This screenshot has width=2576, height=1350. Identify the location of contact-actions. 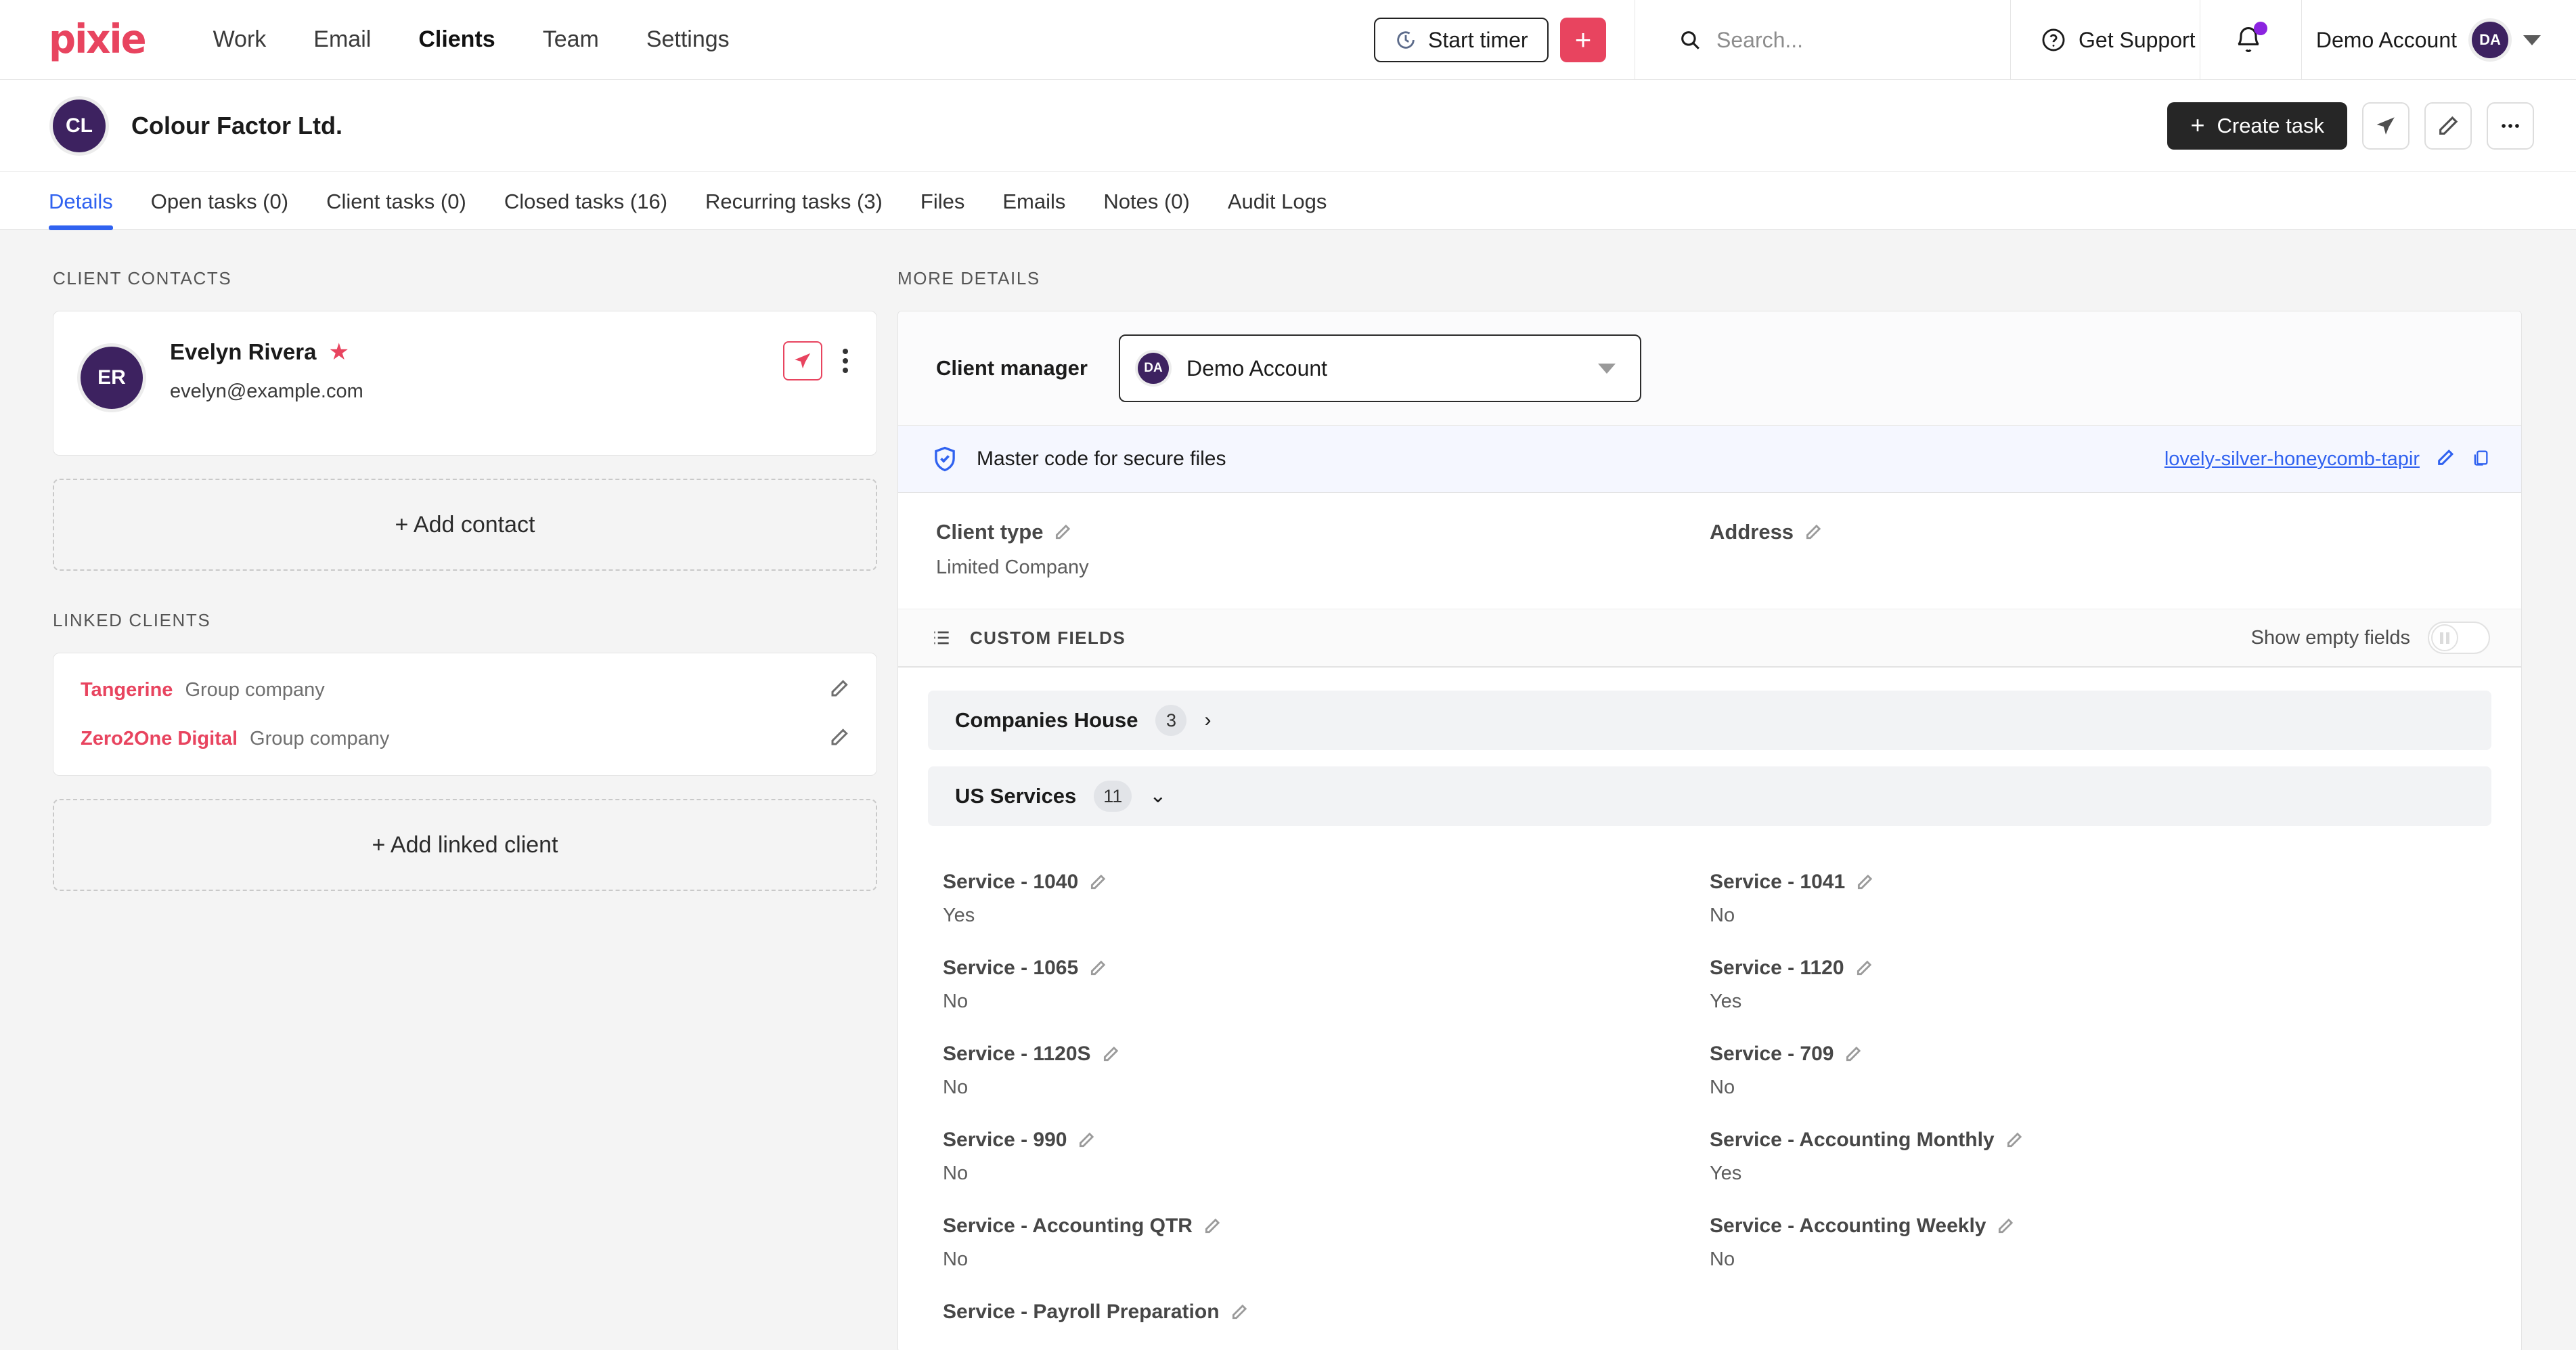
(817, 360).